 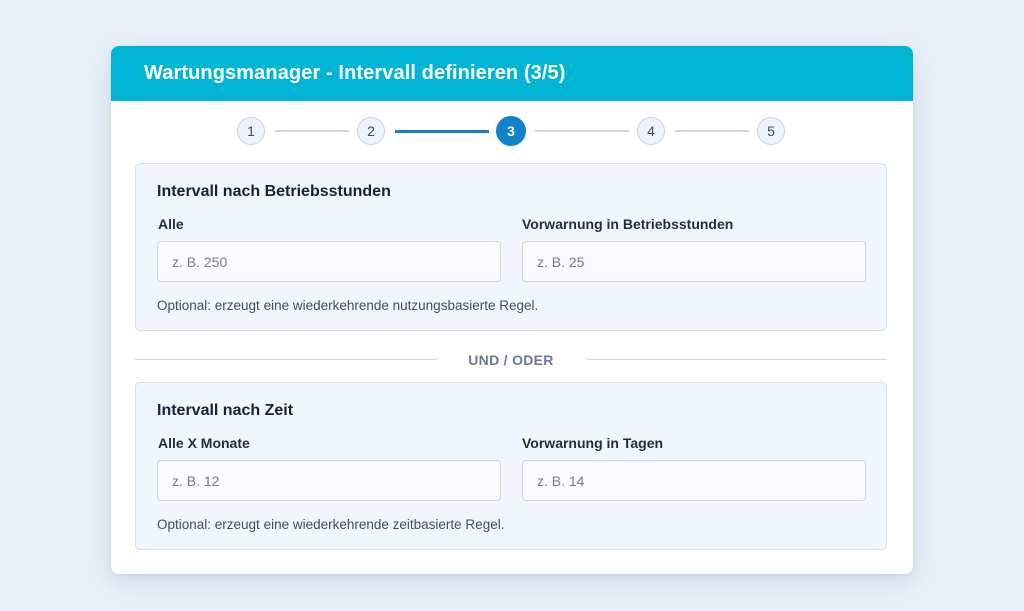 What do you see at coordinates (329, 480) in the screenshot?
I see `every-months-input` at bounding box center [329, 480].